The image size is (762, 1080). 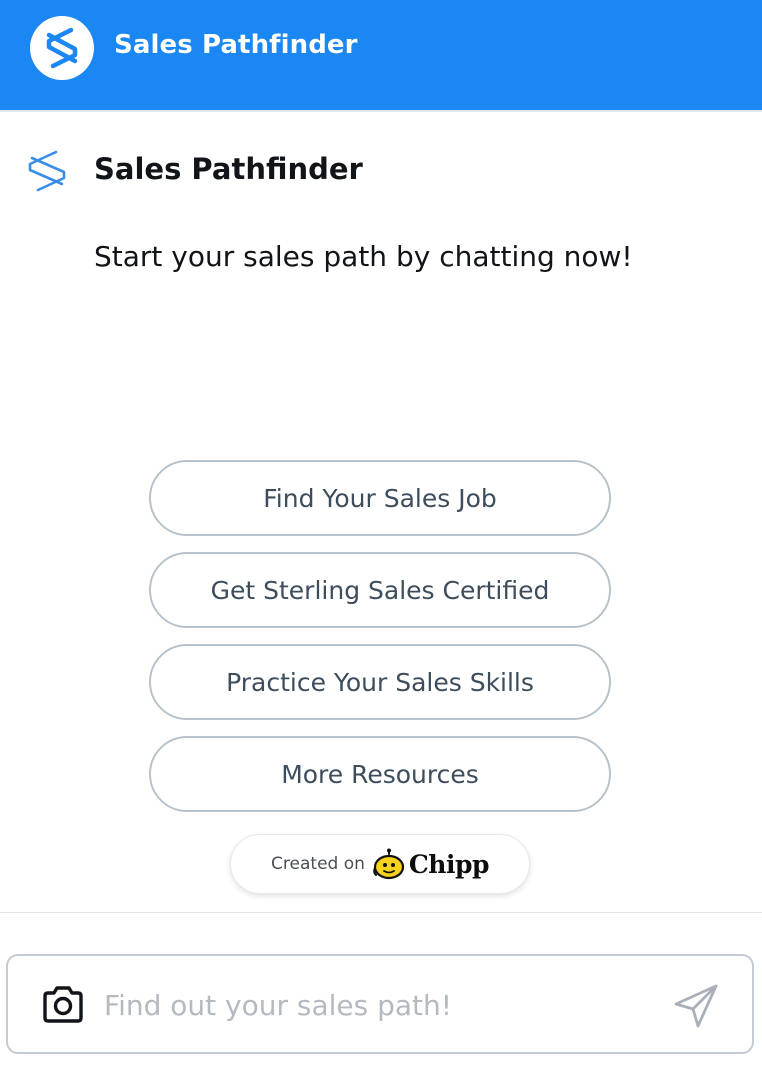 What do you see at coordinates (236, 45) in the screenshot?
I see `app-title: Sales Pathfinder` at bounding box center [236, 45].